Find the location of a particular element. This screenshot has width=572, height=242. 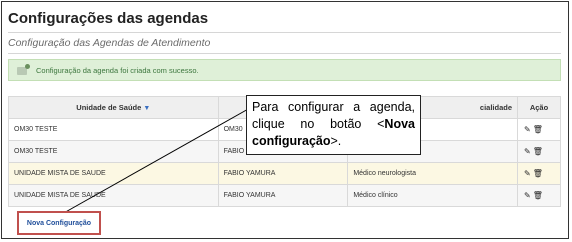

nova-configuracao-highlight: Nova Configuração is located at coordinates (59, 223).